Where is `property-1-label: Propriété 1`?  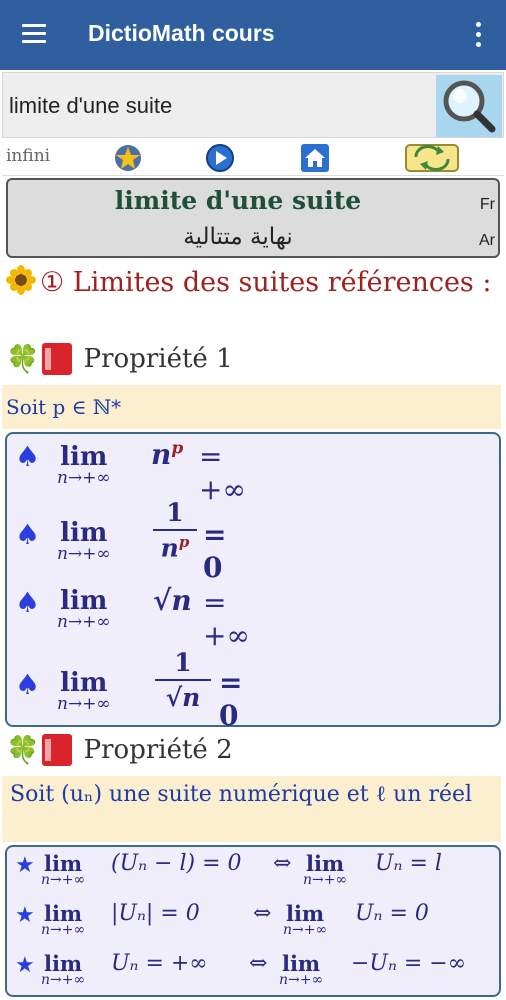
property-1-label: Propriété 1 is located at coordinates (158, 359).